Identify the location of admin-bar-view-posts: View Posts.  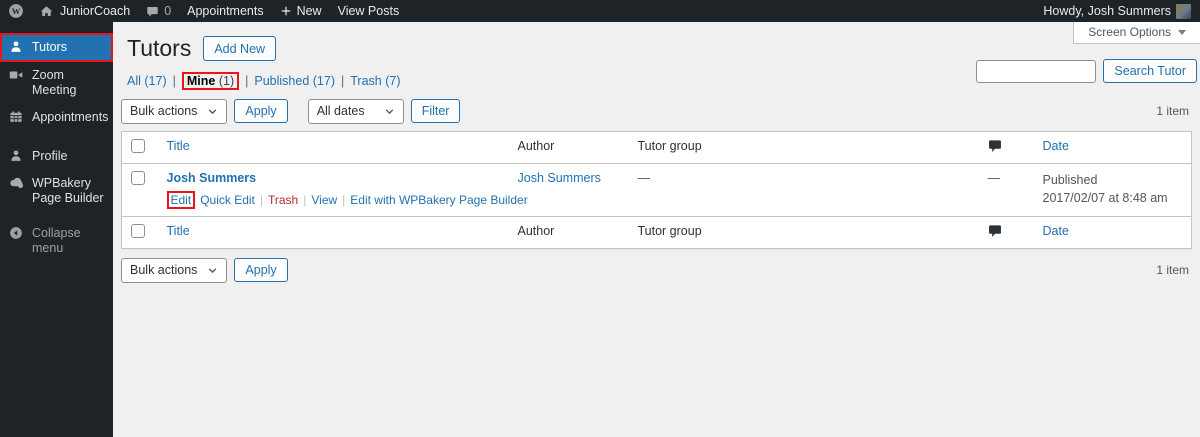
(369, 11).